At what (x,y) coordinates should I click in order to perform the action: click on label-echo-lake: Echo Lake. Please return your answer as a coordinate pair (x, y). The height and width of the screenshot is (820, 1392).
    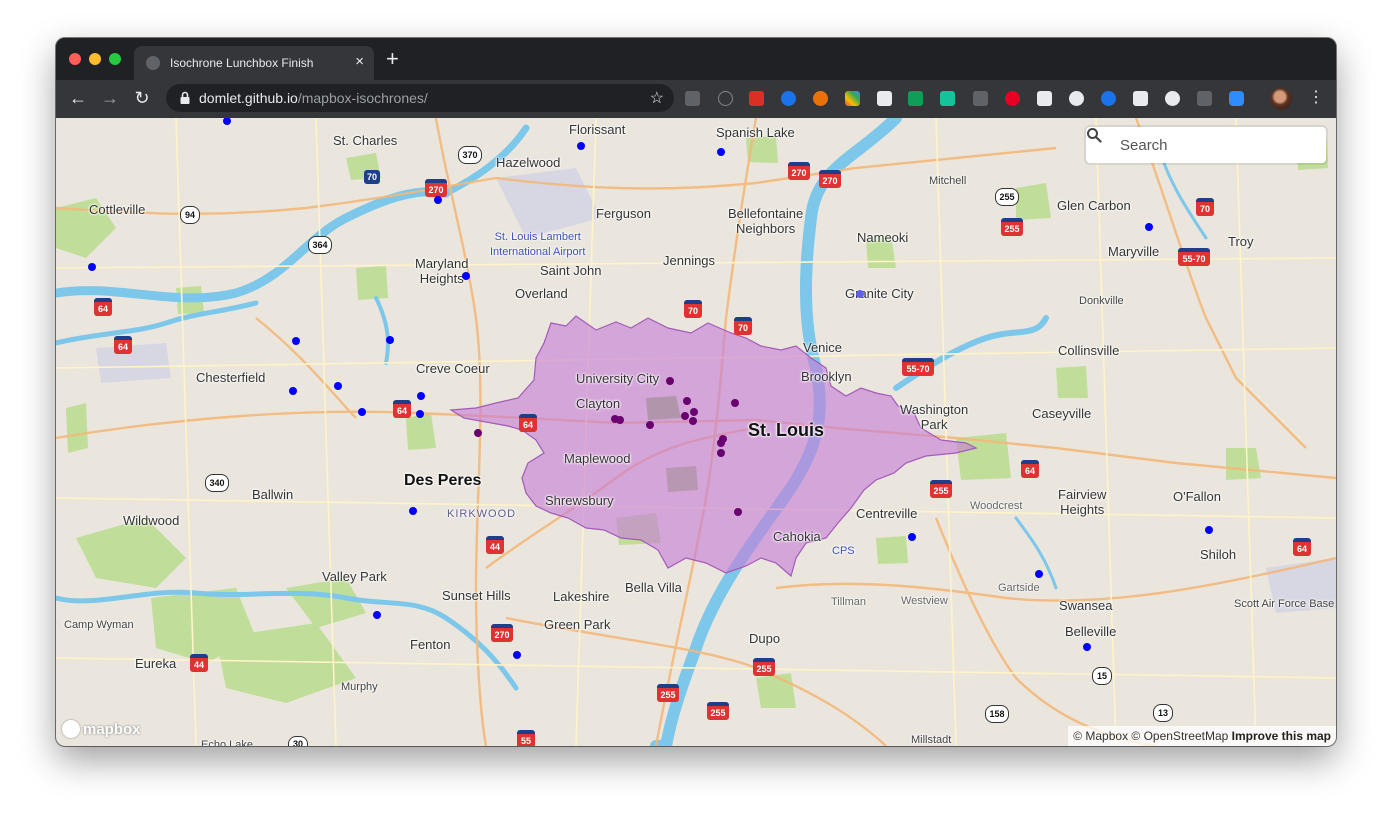
    Looking at the image, I should click on (227, 742).